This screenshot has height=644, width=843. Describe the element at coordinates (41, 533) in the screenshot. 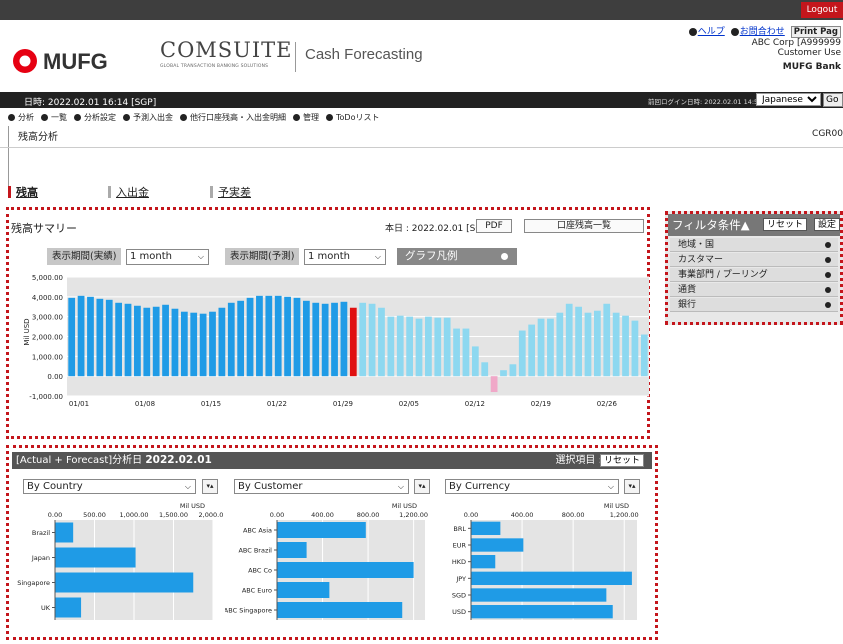

I see `category-label: Brazil` at that location.